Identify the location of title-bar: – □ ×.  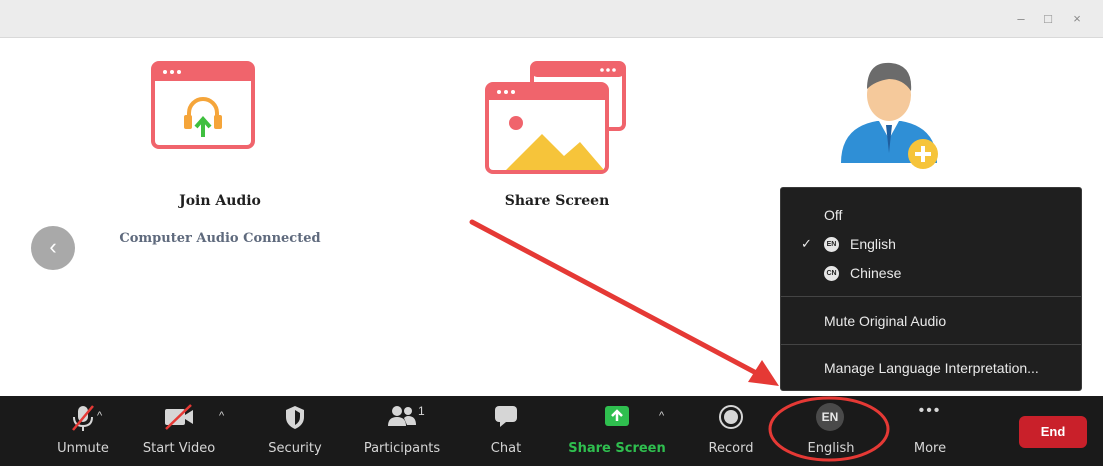
(551, 19).